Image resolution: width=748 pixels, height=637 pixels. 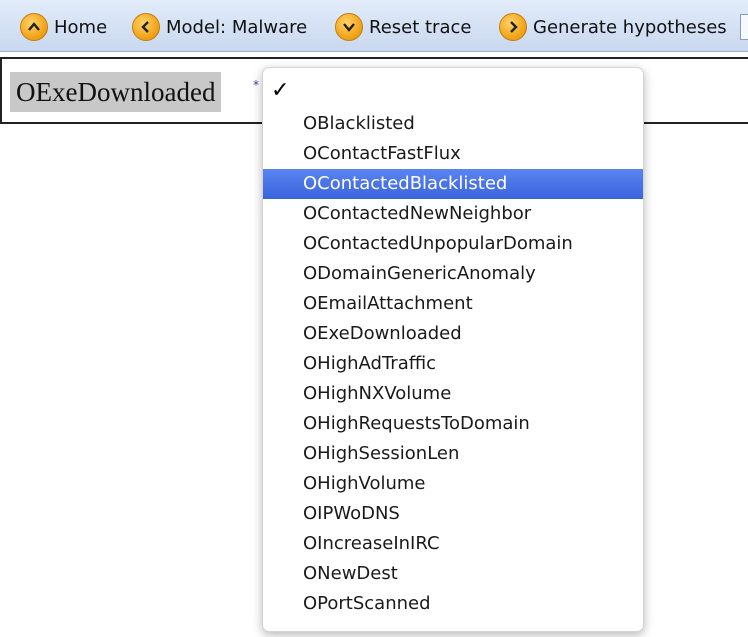 What do you see at coordinates (744, 27) in the screenshot?
I see `toolbar-overflow-button` at bounding box center [744, 27].